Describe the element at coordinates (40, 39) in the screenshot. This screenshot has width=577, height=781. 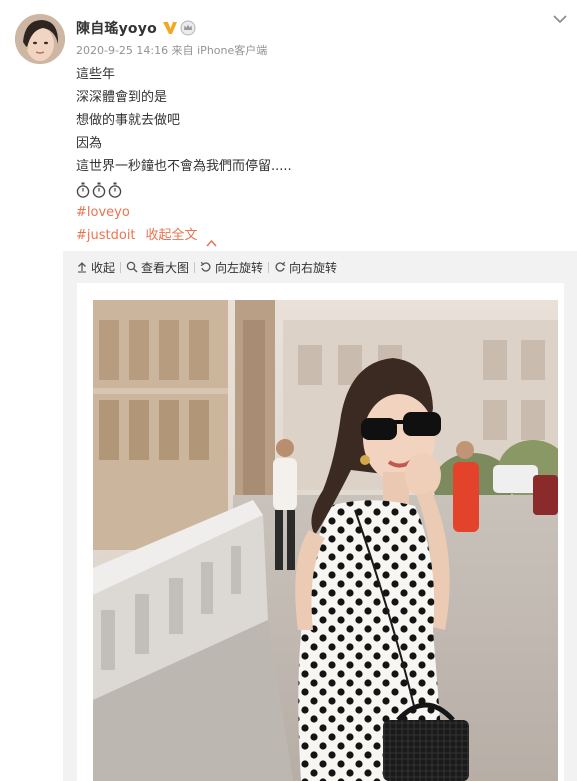
I see `avatar` at that location.